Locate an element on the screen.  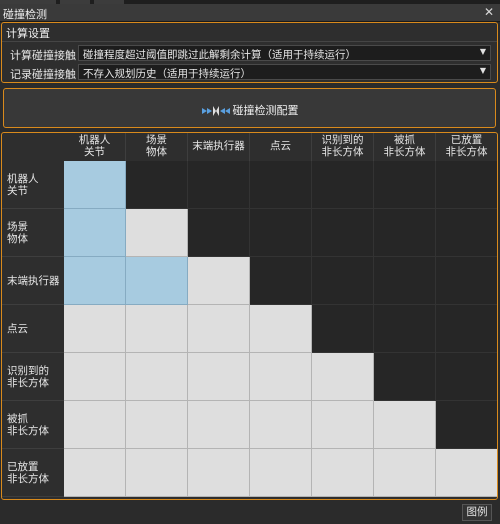
column-header: 已放置 非长方体 is located at coordinates (466, 147).